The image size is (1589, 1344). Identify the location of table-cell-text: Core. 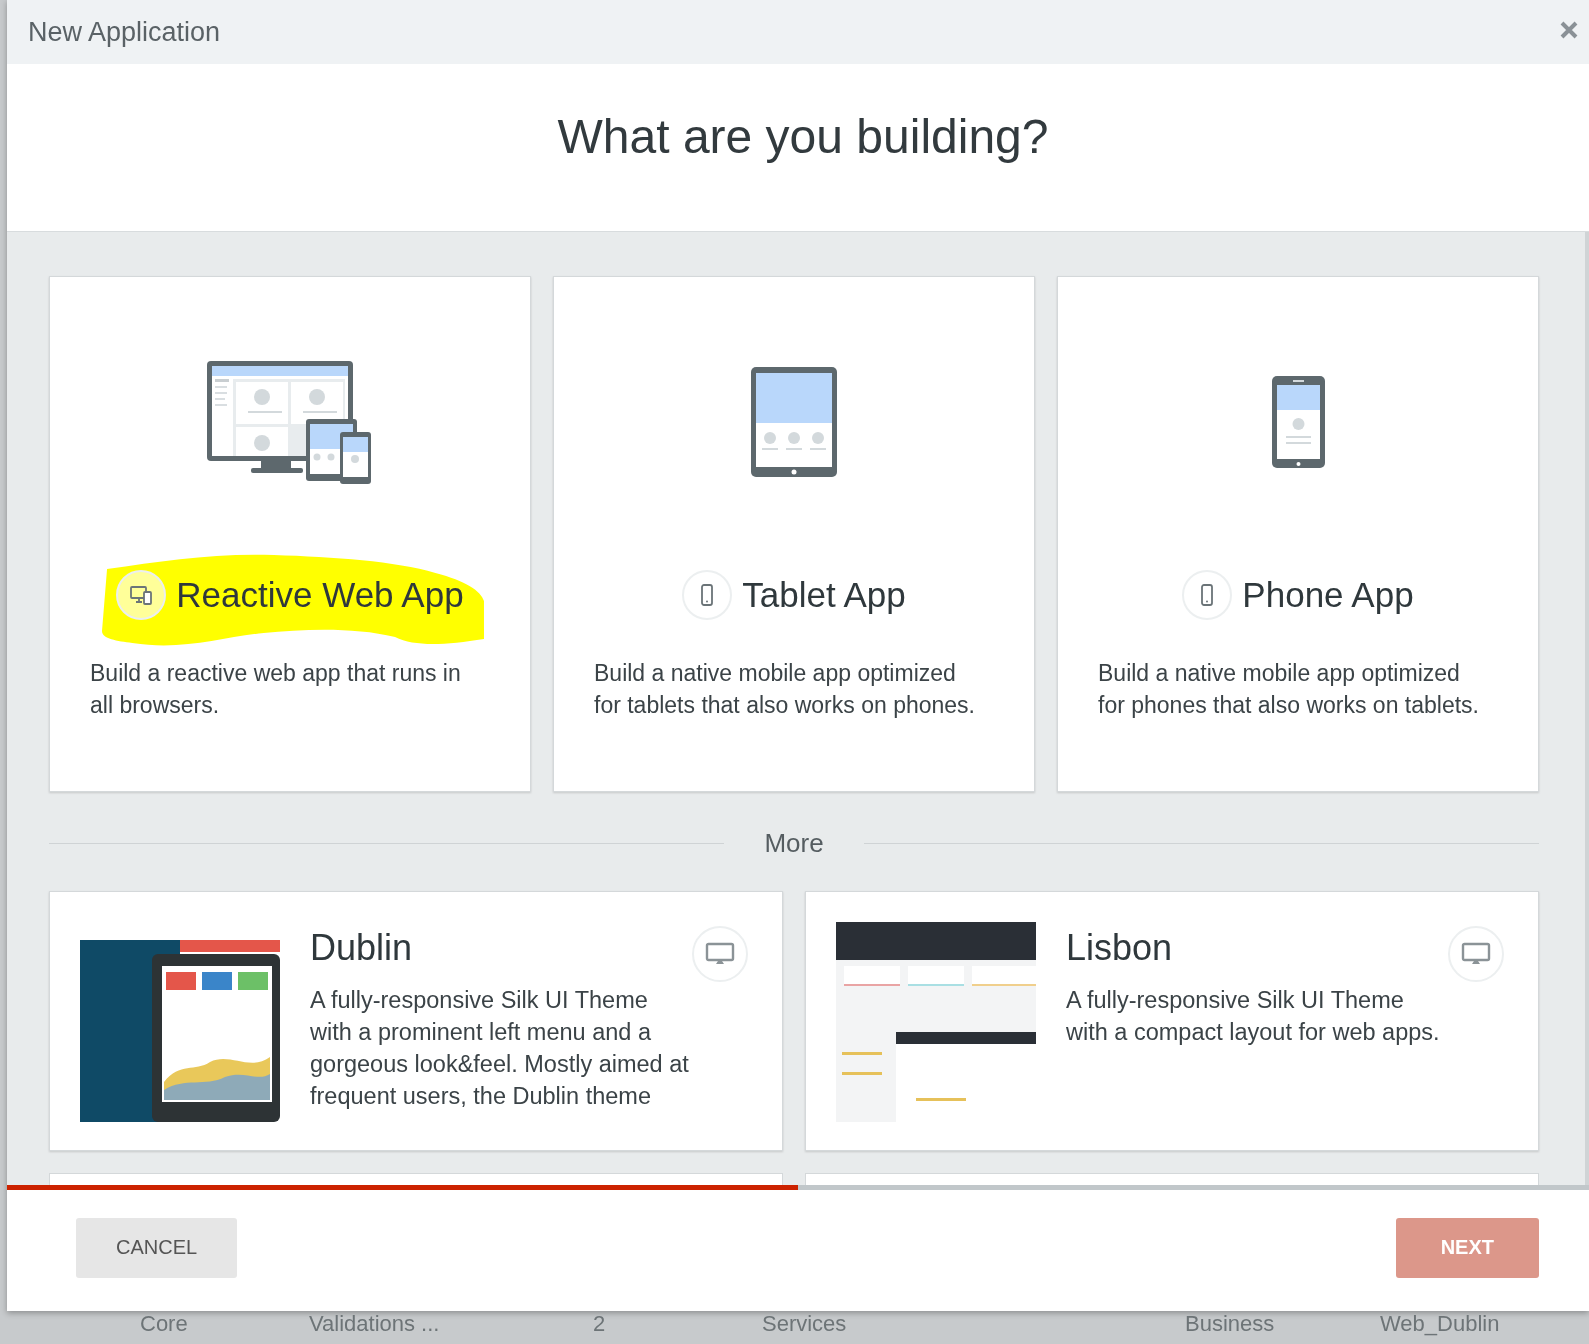
(164, 1324).